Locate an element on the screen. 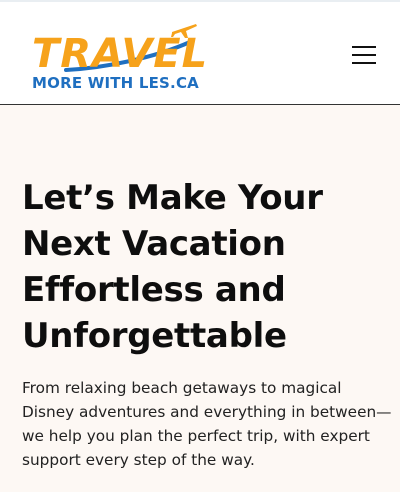 Image resolution: width=400 pixels, height=492 pixels. logo-wordmark: TRAVEL is located at coordinates (120, 54).